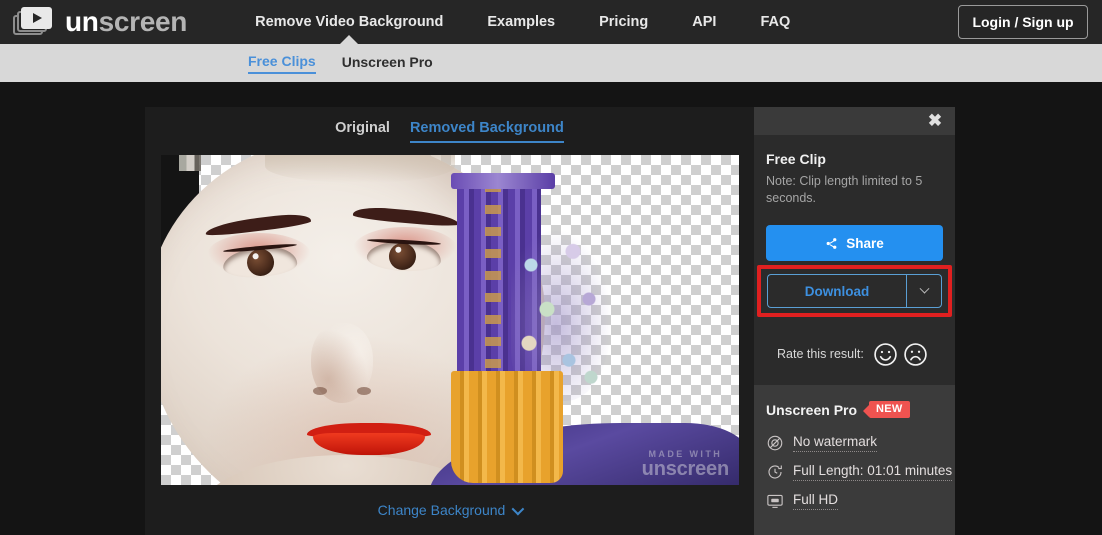  I want to click on brand-text-screen: screen, so click(143, 21).